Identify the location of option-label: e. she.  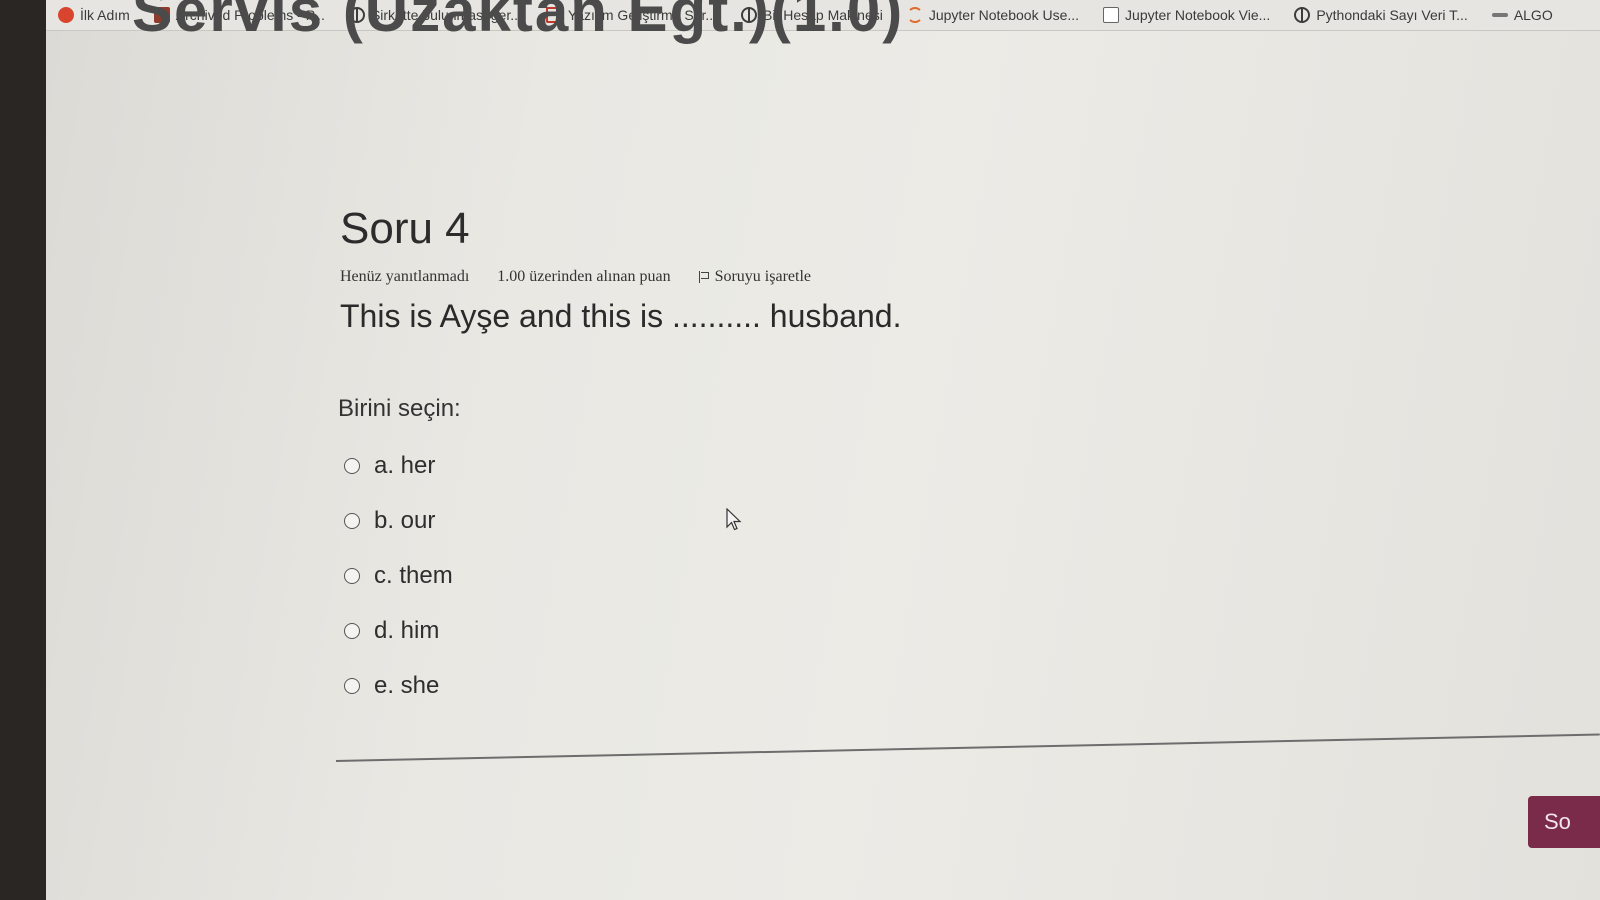
(407, 685).